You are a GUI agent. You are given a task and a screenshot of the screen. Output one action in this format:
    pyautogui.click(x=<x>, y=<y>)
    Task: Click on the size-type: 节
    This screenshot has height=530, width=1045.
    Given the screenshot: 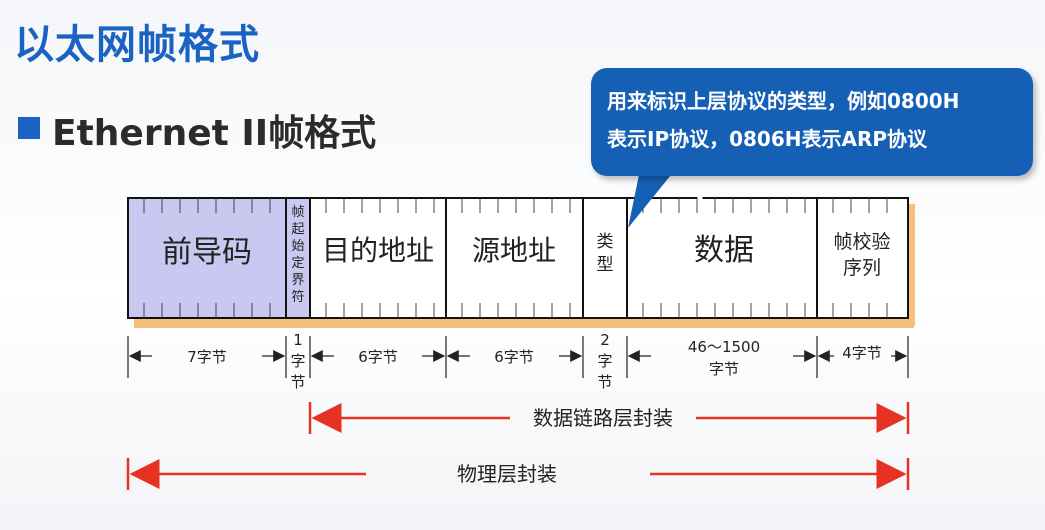 What is the action you would take?
    pyautogui.click(x=604, y=382)
    